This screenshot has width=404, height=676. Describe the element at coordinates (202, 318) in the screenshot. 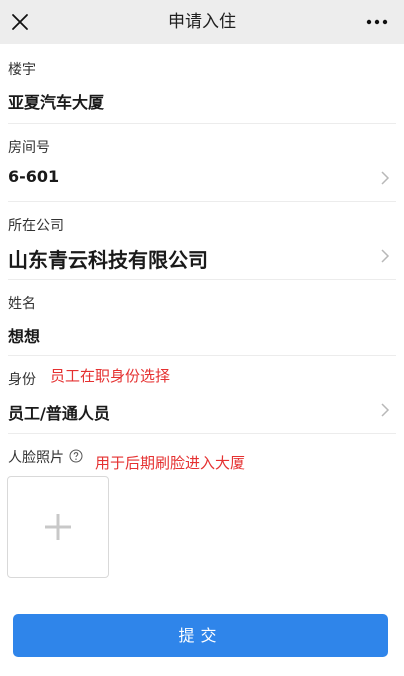

I see `name-field: 姓名 想想` at that location.